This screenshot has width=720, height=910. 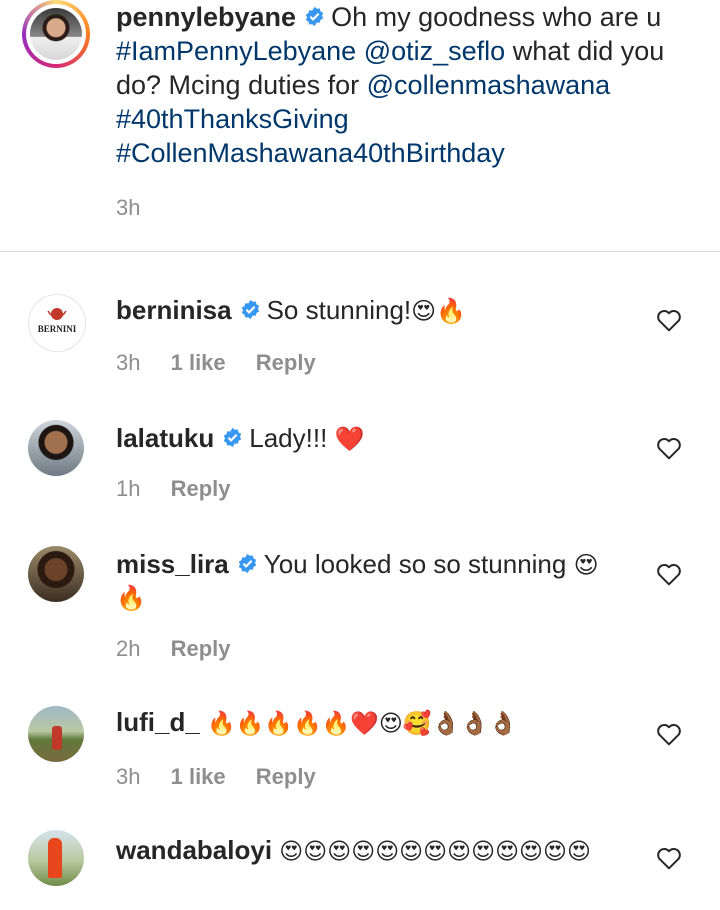 I want to click on comment-time: 2h, so click(x=128, y=648).